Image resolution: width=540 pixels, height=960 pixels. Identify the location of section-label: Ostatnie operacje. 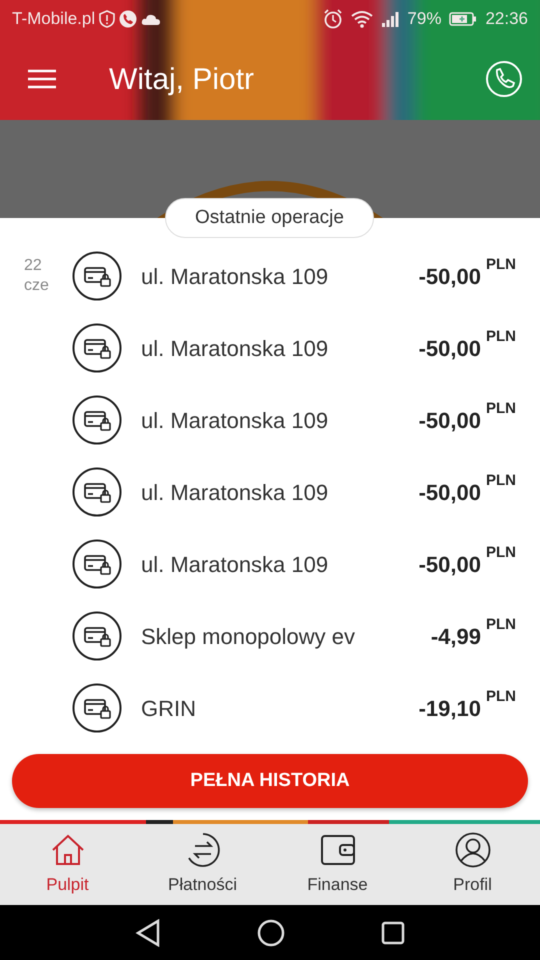
(269, 218).